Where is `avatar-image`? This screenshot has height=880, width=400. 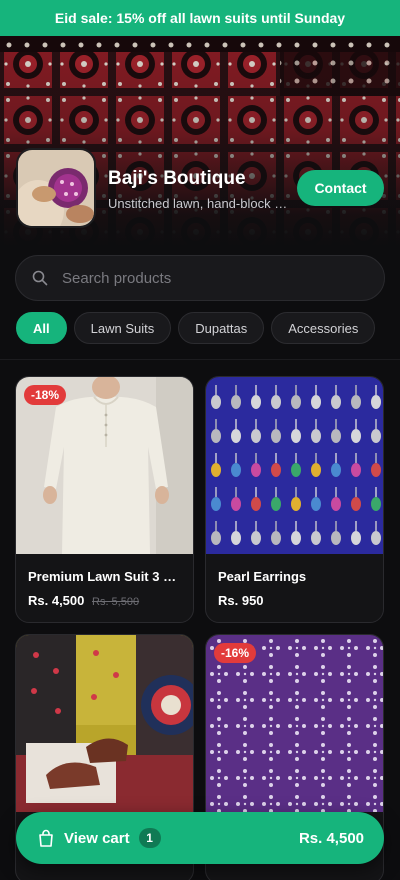
avatar-image is located at coordinates (56, 188).